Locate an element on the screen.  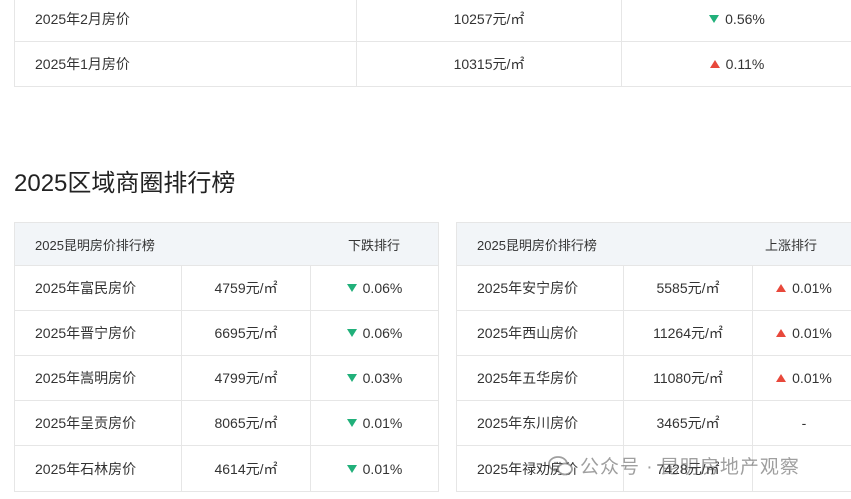
header-rank: 下跌排行 is located at coordinates (373, 245).